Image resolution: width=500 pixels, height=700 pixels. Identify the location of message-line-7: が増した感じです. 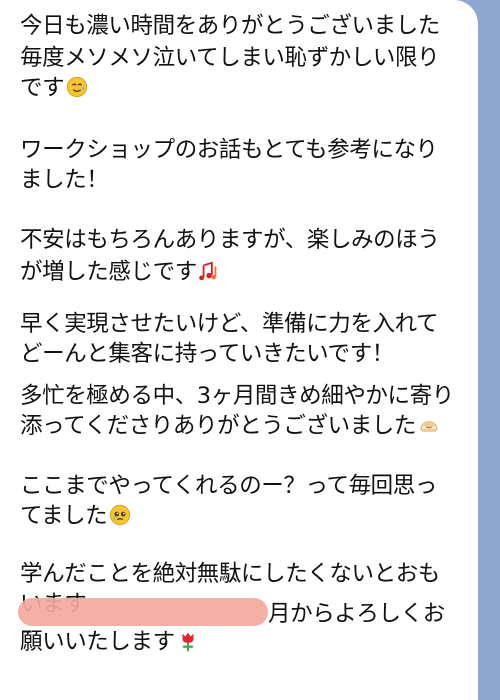
(120, 272).